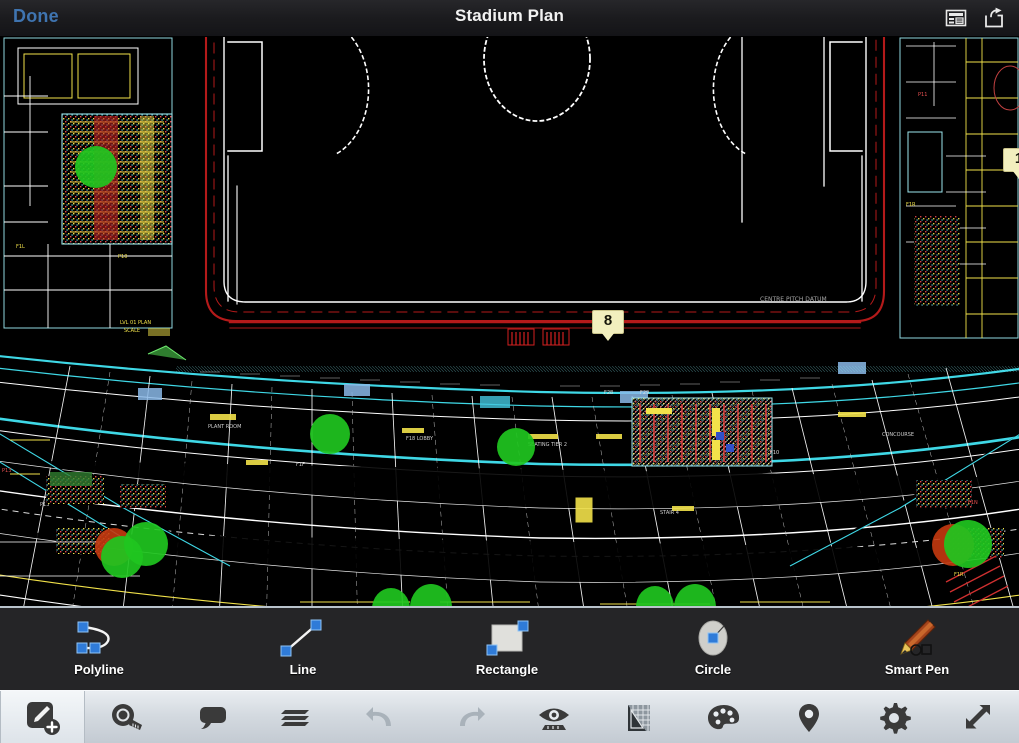  Describe the element at coordinates (420, 439) in the screenshot. I see `svg-text: F18 LOBBY` at that location.